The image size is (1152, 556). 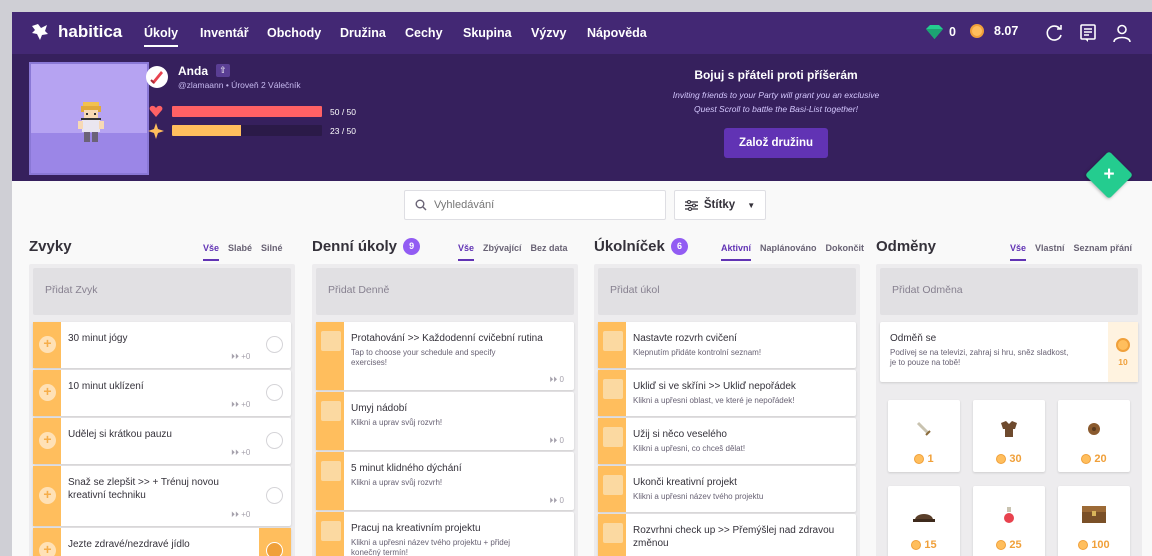 What do you see at coordinates (720, 205) in the screenshot?
I see `tags-dropdown: Štítky ▼` at bounding box center [720, 205].